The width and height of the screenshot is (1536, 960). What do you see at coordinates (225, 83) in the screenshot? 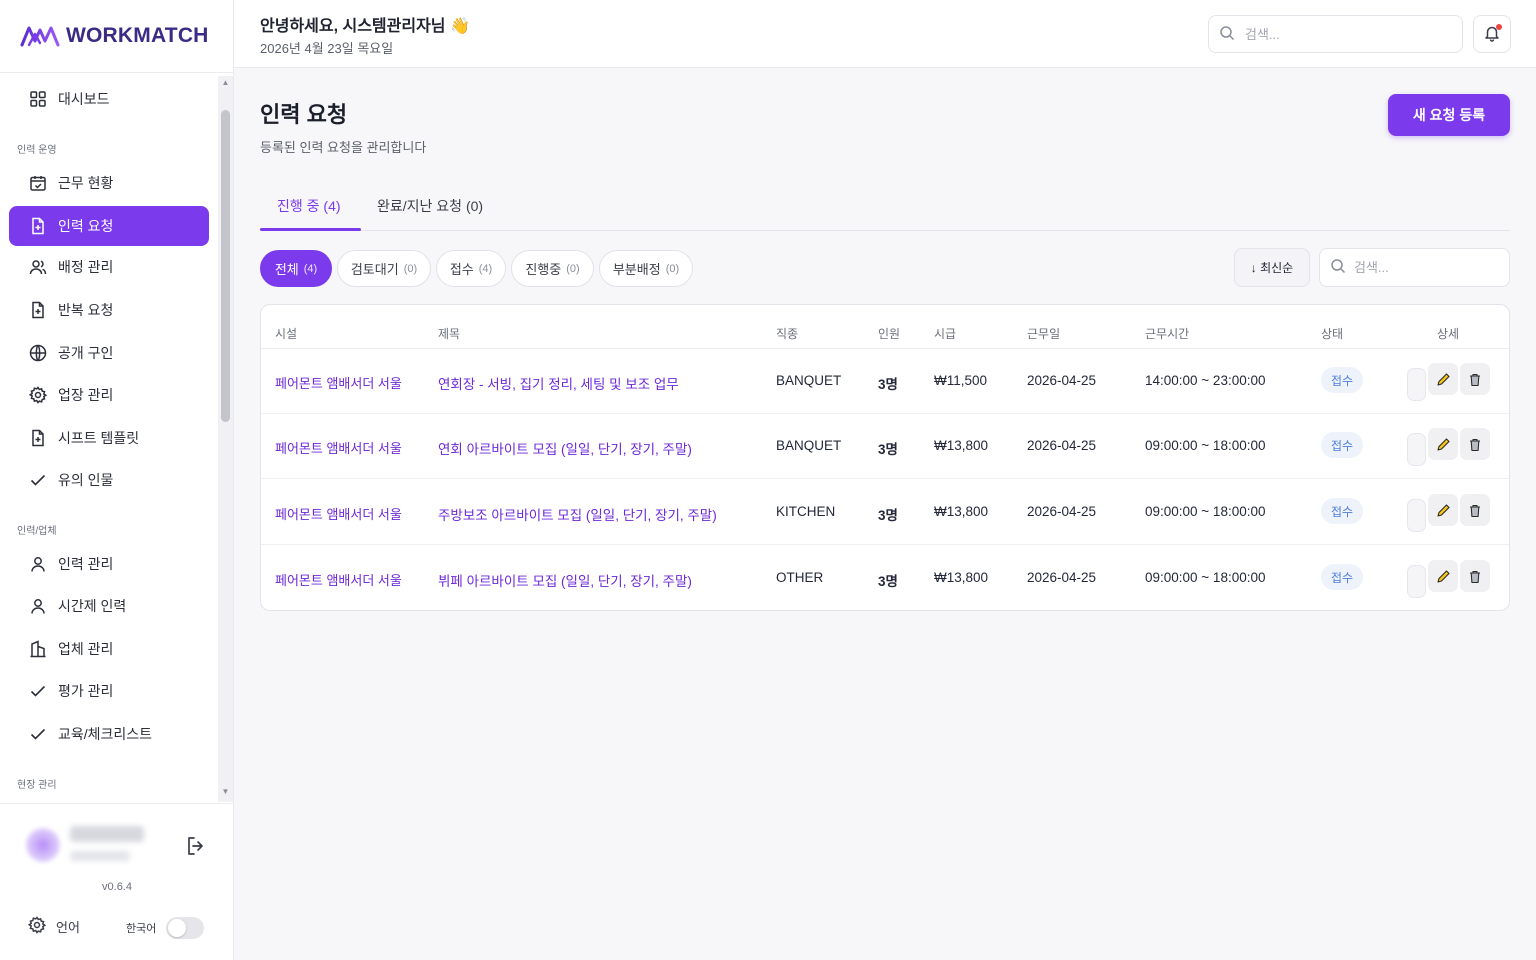
I see `scroll-up-icon: ▲` at bounding box center [225, 83].